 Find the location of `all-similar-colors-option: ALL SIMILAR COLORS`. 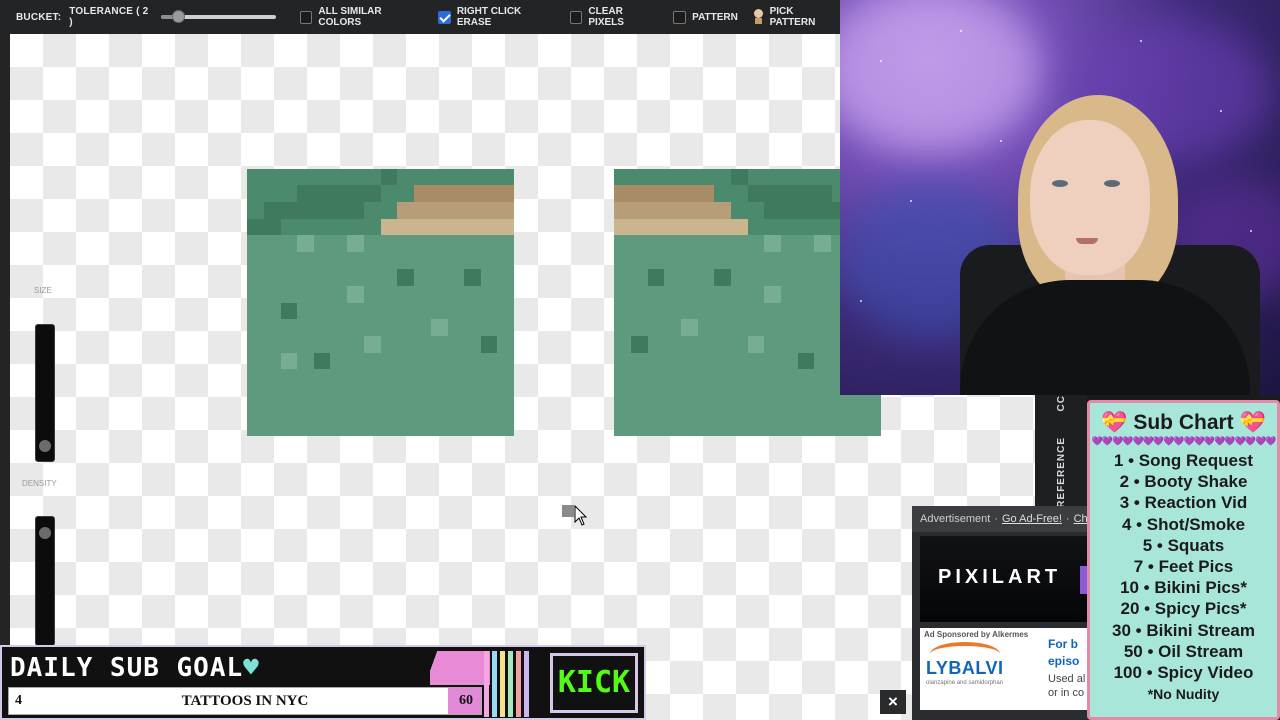

all-similar-colors-option: ALL SIMILAR COLORS is located at coordinates (361, 17).